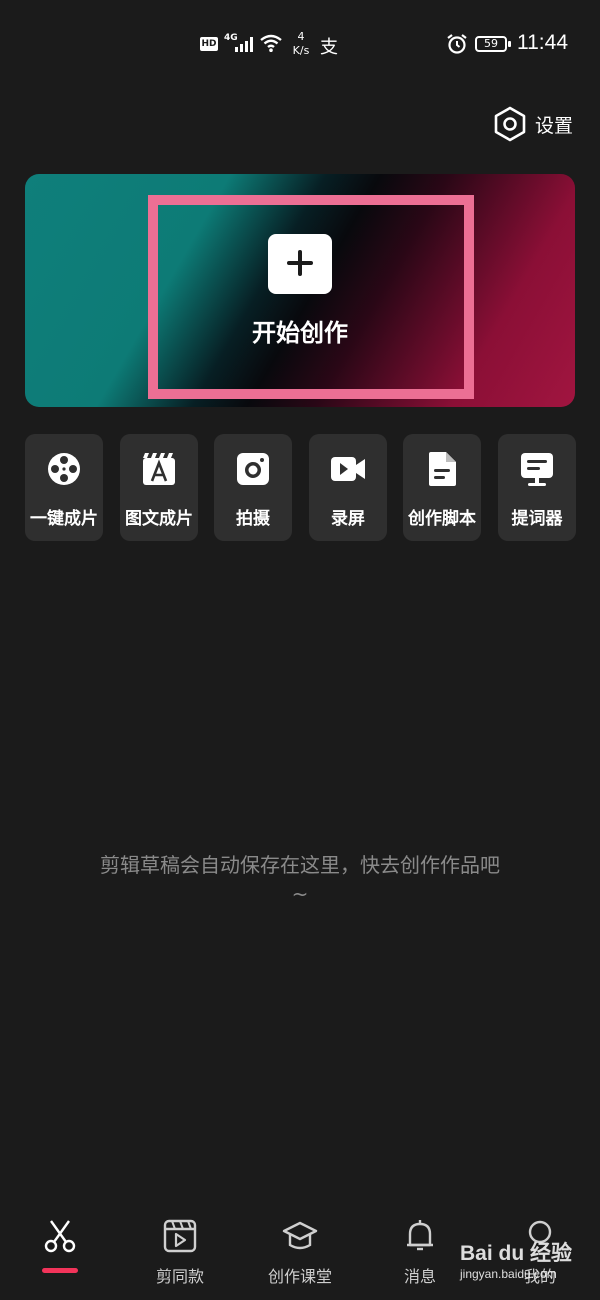 The image size is (600, 1300). Describe the element at coordinates (509, 44) in the screenshot. I see `battery-tip` at that location.